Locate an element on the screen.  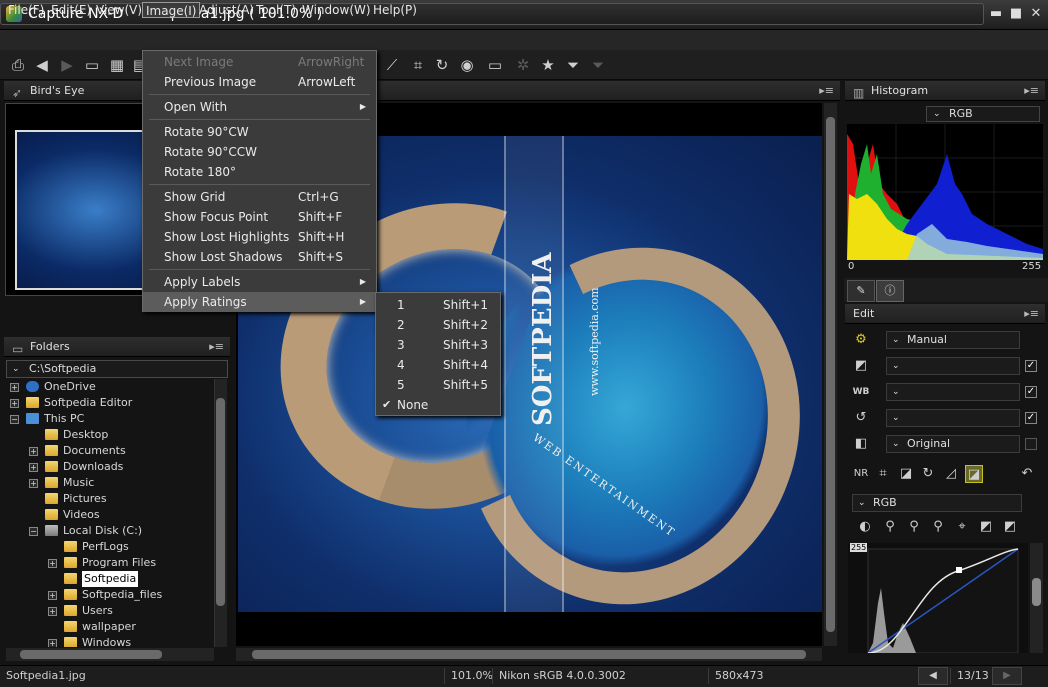
menu-item-show-lost-highlights: Show Lost Highlights Shift+H is located at coordinates (259, 237).